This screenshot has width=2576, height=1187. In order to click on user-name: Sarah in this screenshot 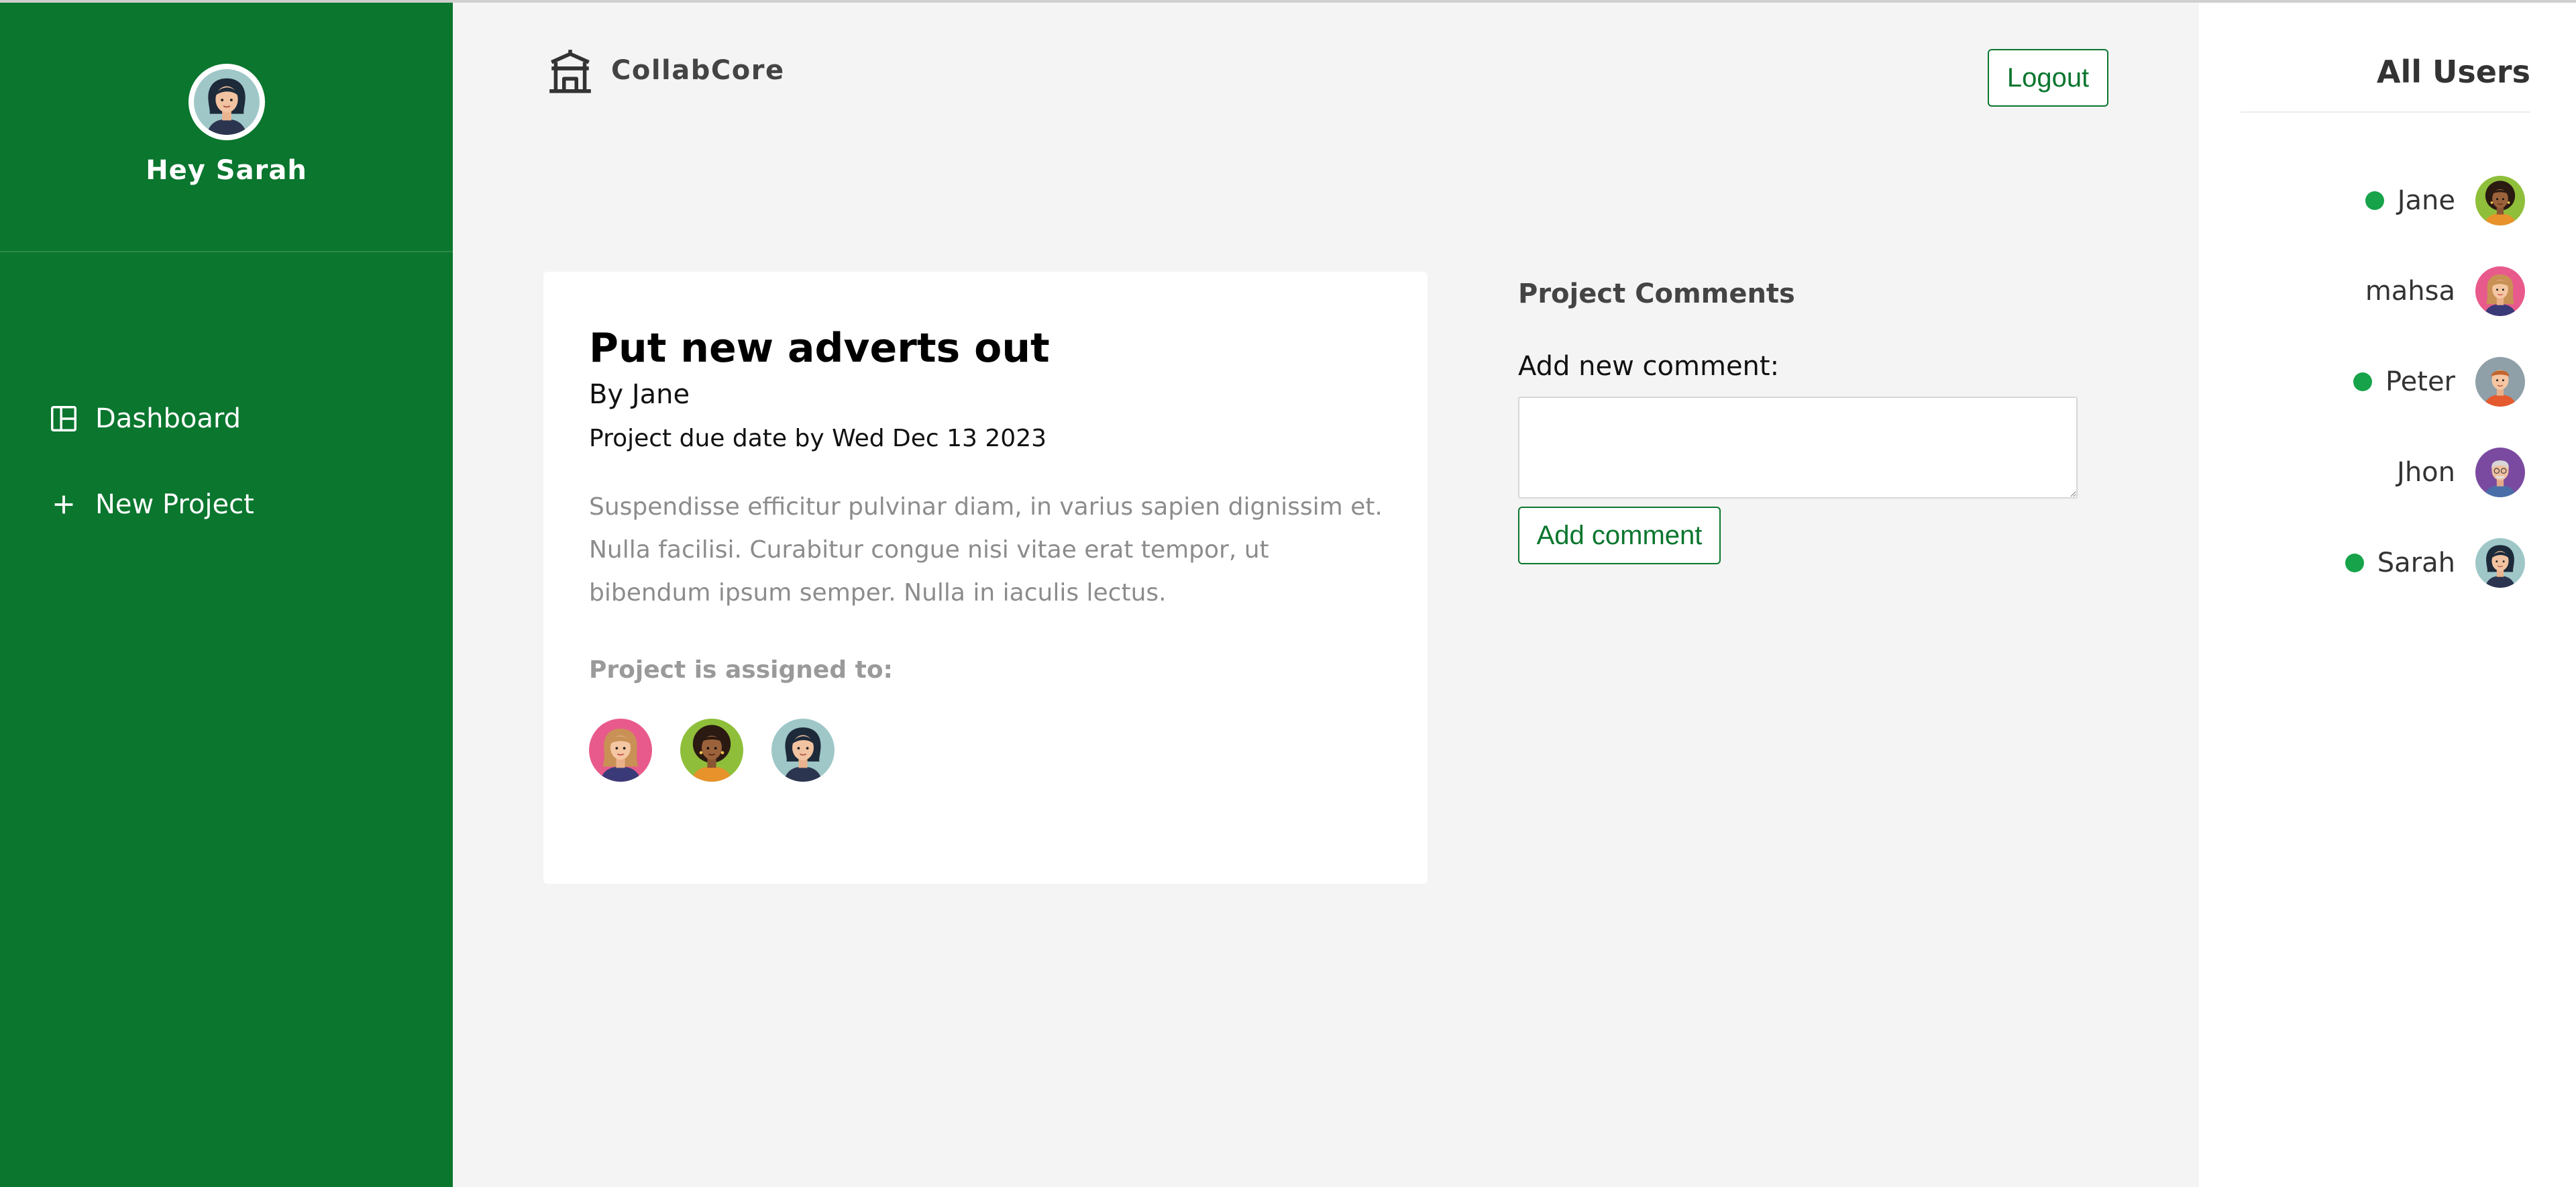, I will do `click(2416, 563)`.